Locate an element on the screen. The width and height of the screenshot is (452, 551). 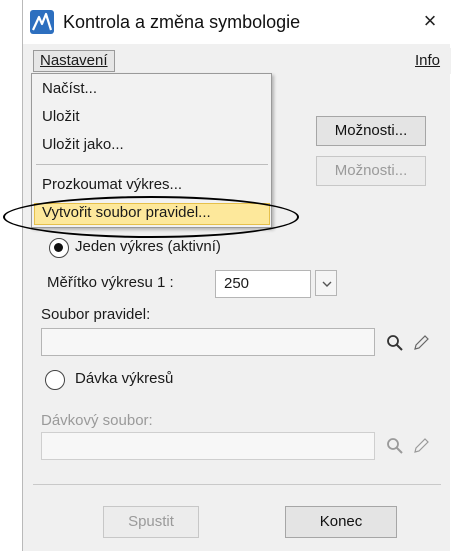
run-button: Spustit is located at coordinates (151, 522).